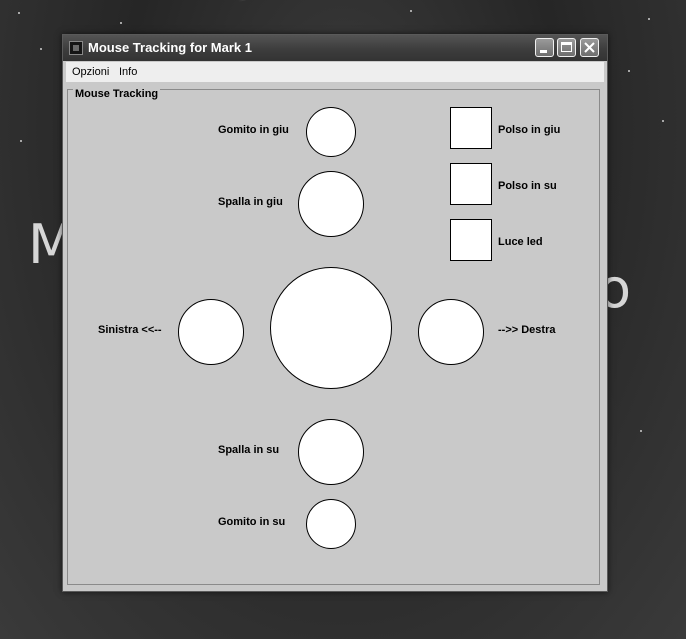 The height and width of the screenshot is (639, 686). I want to click on app-icon, so click(76, 48).